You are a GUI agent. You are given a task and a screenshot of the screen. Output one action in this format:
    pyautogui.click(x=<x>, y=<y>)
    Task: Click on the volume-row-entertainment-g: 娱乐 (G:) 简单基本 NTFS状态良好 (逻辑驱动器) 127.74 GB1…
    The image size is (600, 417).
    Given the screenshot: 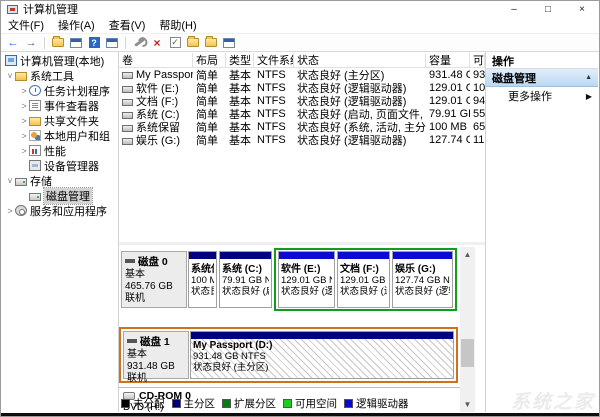 What is the action you would take?
    pyautogui.click(x=302, y=140)
    